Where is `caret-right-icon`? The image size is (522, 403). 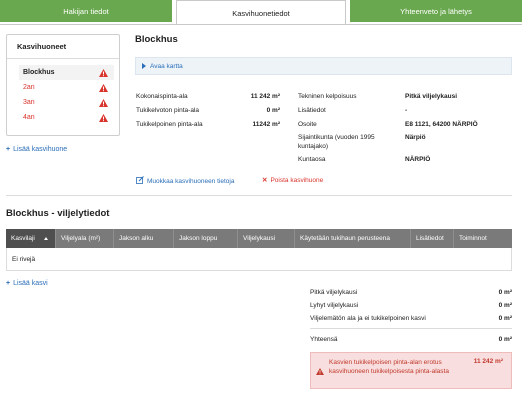 caret-right-icon is located at coordinates (144, 66).